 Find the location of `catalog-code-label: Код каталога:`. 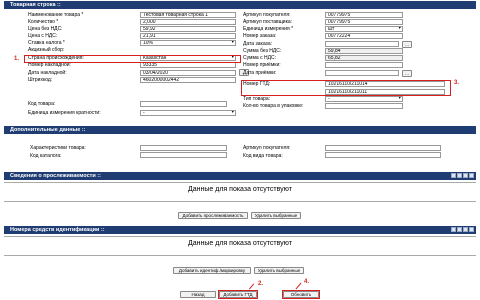

catalog-code-label: Код каталога: is located at coordinates (46, 156).